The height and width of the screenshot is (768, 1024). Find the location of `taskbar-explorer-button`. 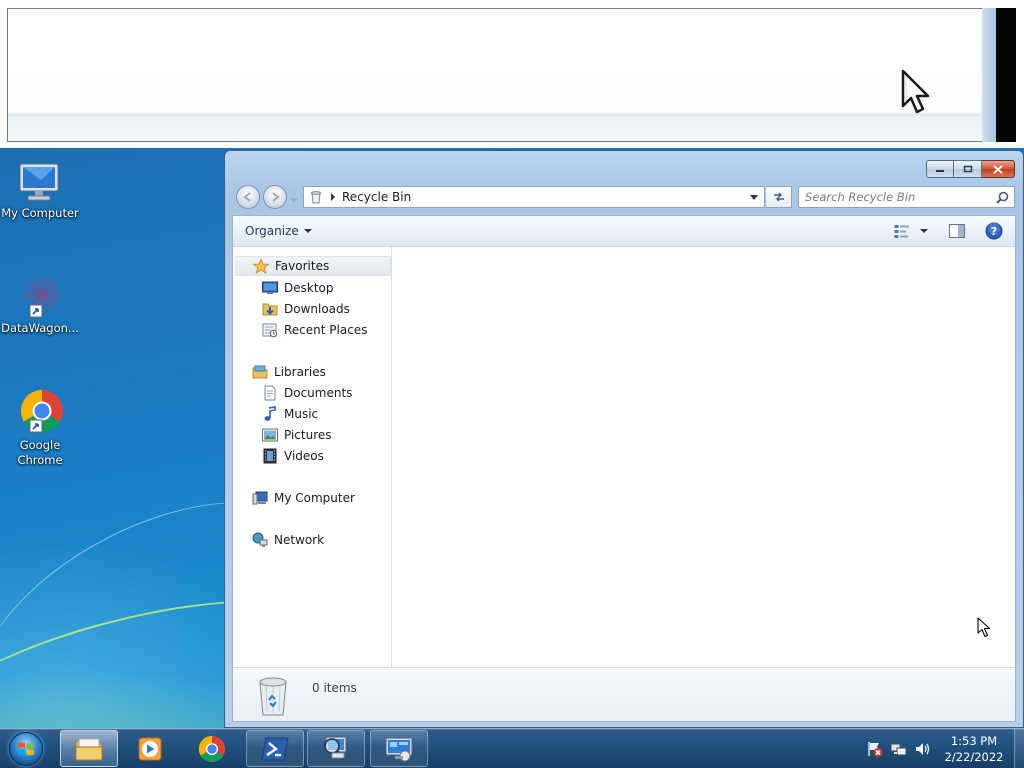

taskbar-explorer-button is located at coordinates (89, 748).